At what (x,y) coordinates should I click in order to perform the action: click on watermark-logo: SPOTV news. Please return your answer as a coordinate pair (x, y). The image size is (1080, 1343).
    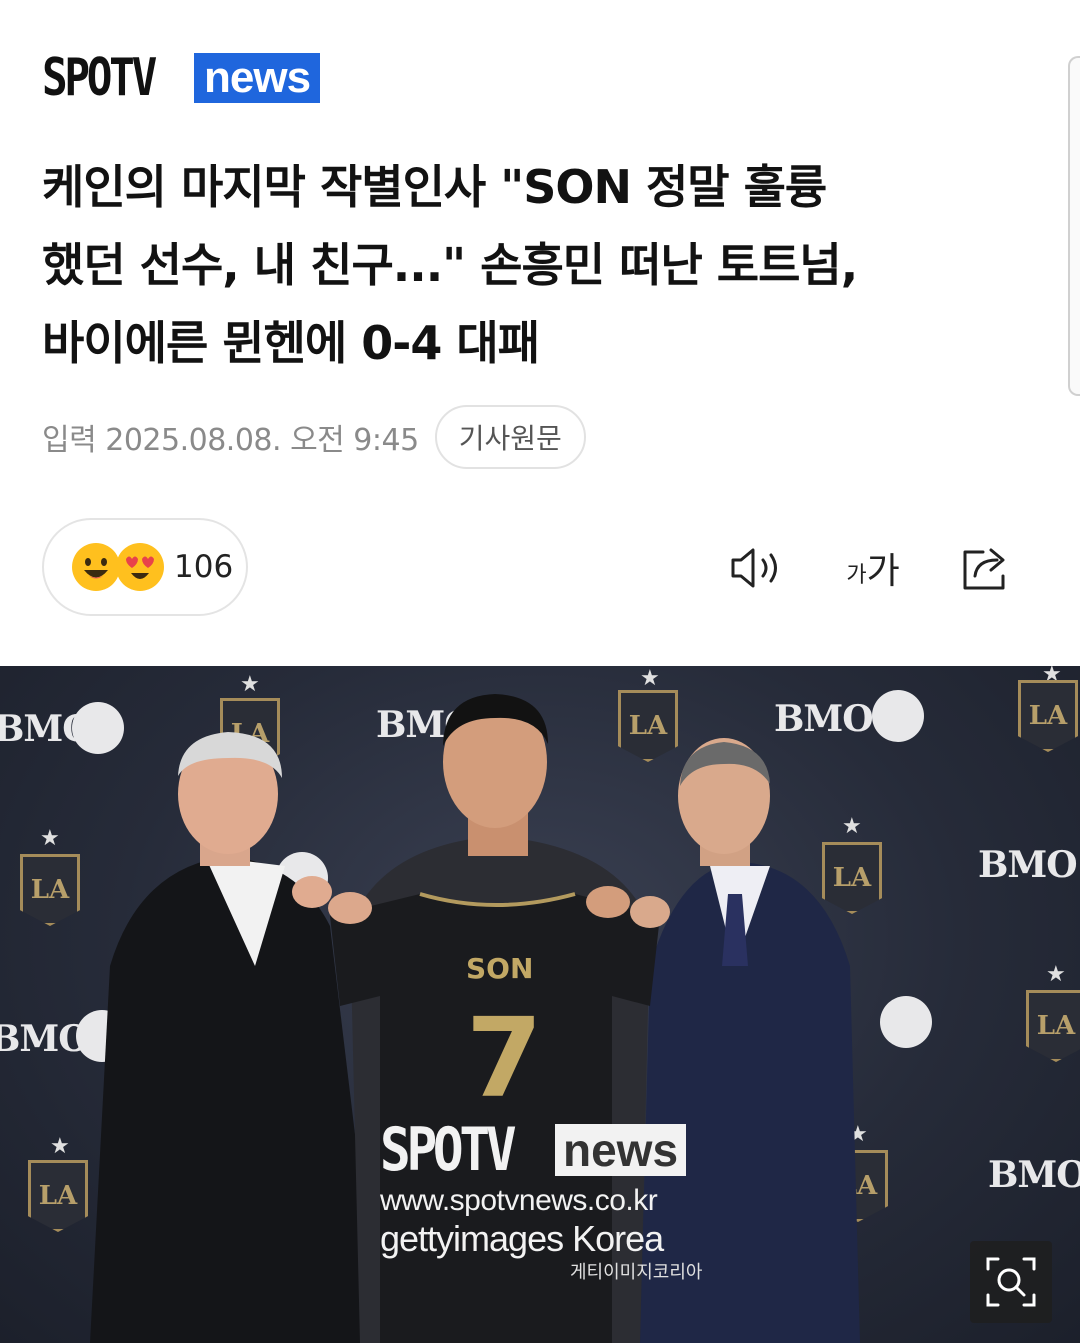
    Looking at the image, I should click on (560, 1150).